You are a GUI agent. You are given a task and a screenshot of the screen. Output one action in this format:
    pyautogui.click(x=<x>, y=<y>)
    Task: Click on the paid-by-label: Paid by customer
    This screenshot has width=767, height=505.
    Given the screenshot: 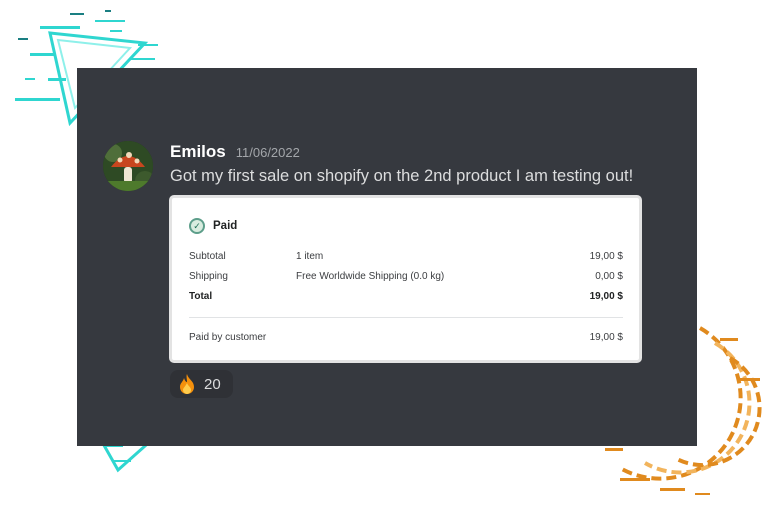 What is the action you would take?
    pyautogui.click(x=228, y=337)
    